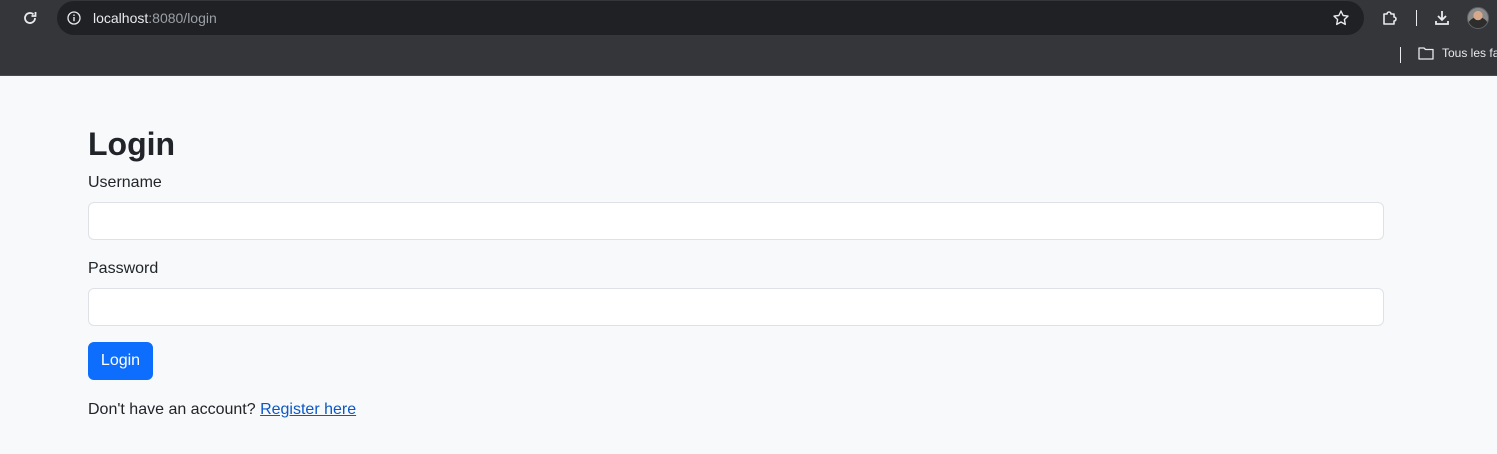 The width and height of the screenshot is (1497, 454). I want to click on url-host: localhost, so click(121, 18).